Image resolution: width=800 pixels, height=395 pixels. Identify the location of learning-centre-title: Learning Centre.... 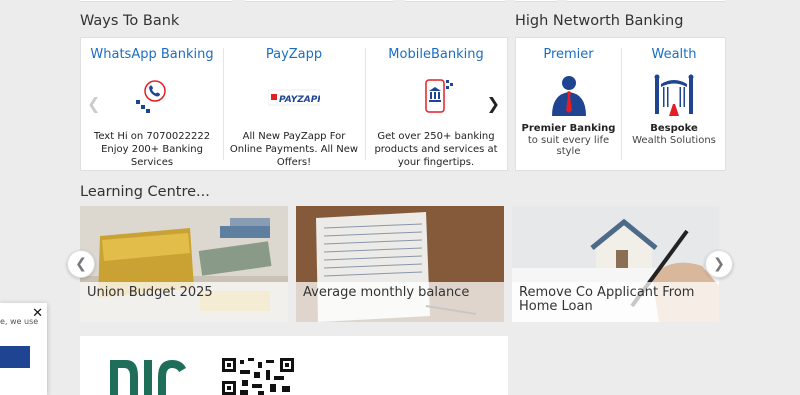
(145, 192).